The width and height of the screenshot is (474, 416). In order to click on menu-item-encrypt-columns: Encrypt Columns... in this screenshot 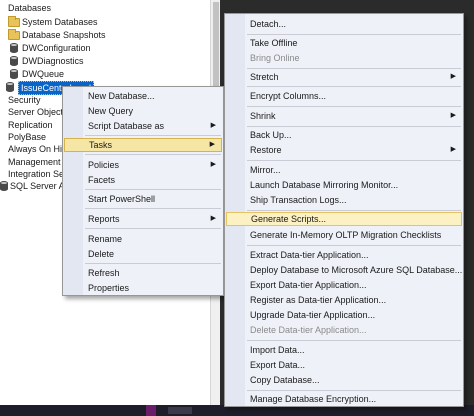, I will do `click(344, 96)`.